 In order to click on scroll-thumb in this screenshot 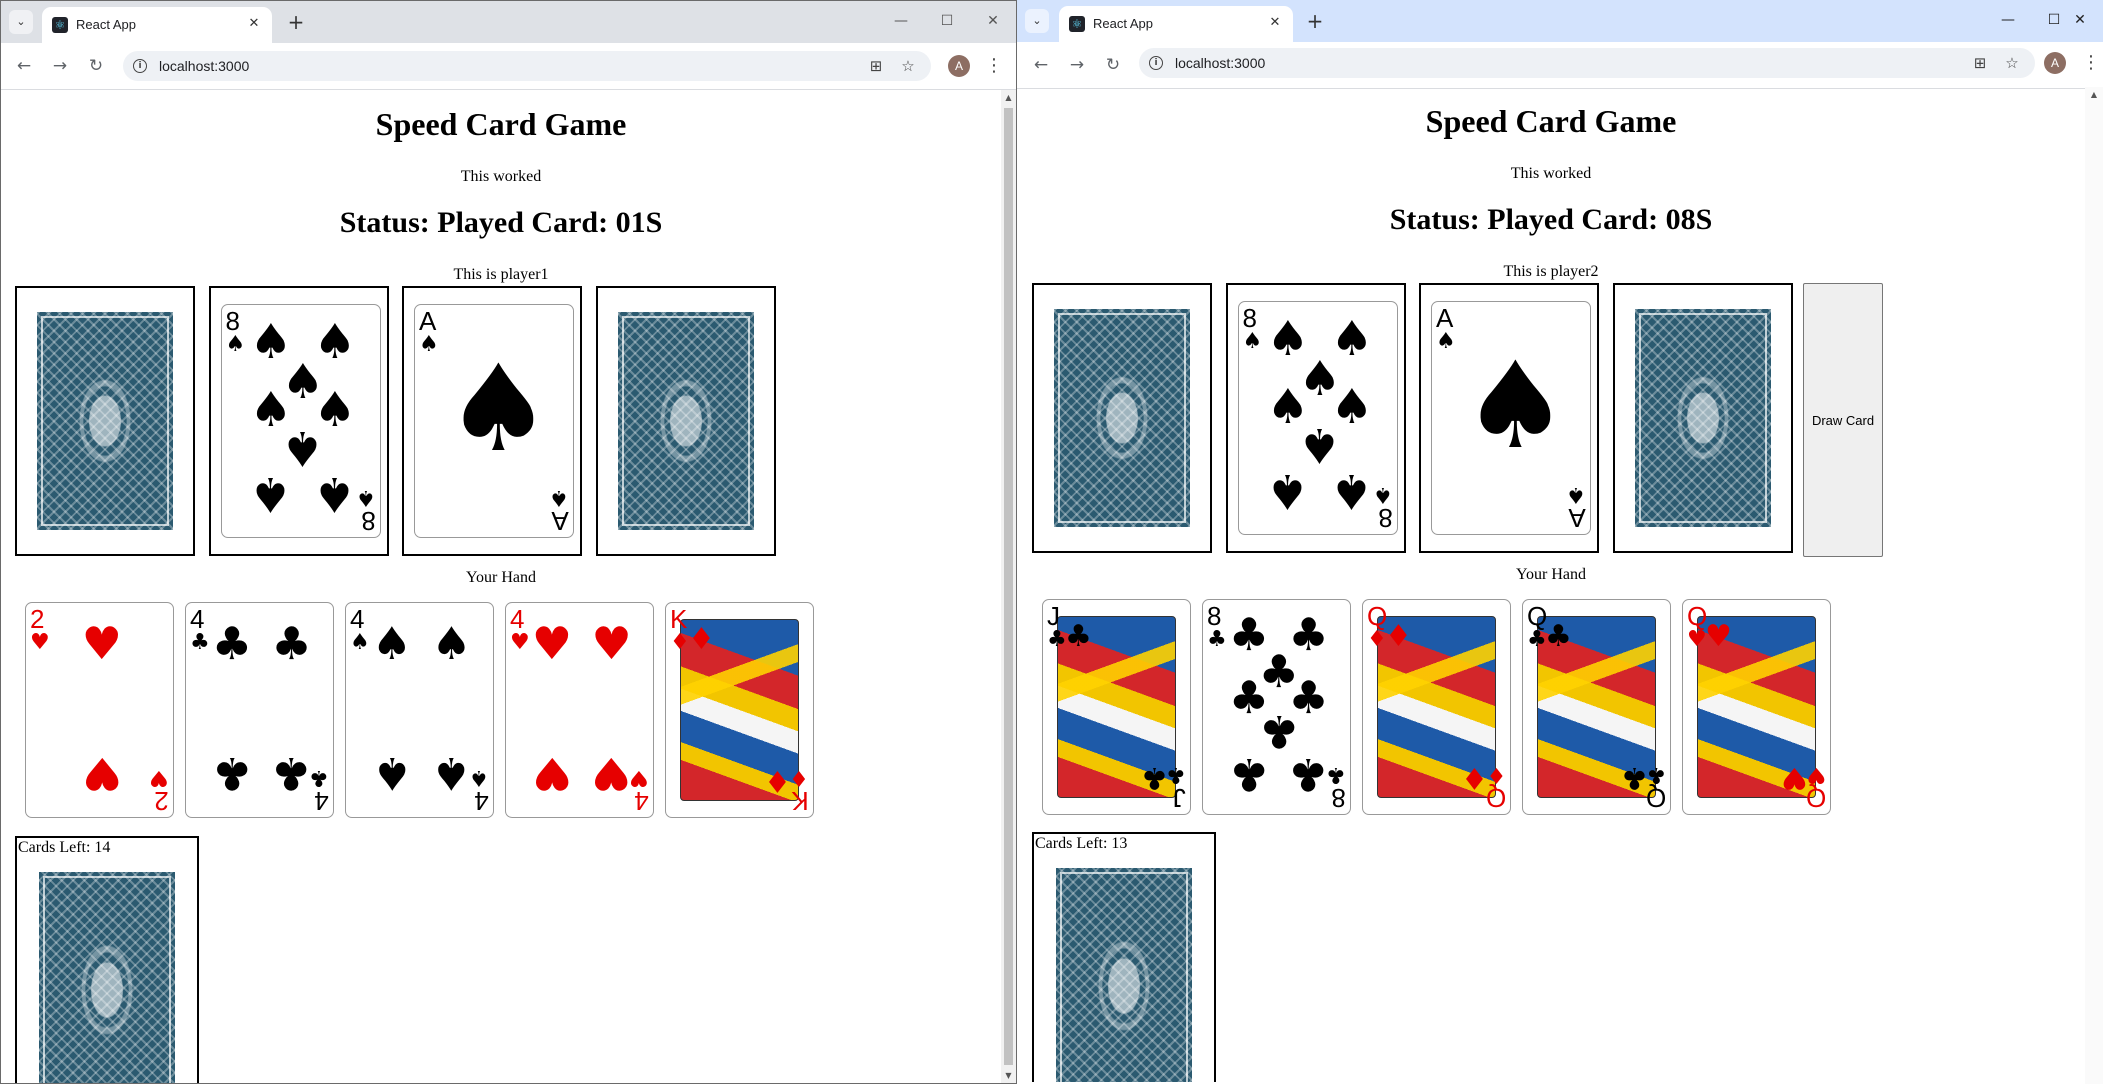, I will do `click(1008, 586)`.